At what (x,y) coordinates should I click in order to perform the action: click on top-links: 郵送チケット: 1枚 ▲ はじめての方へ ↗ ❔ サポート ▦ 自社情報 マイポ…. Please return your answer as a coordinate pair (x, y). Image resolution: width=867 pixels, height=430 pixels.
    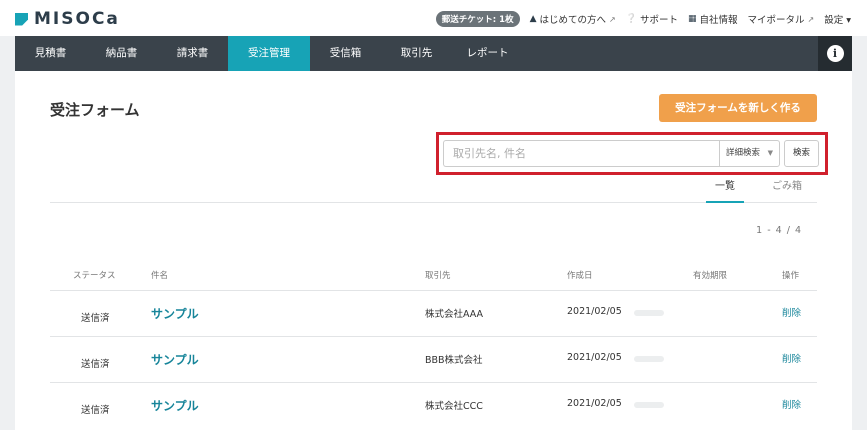
    Looking at the image, I should click on (643, 19).